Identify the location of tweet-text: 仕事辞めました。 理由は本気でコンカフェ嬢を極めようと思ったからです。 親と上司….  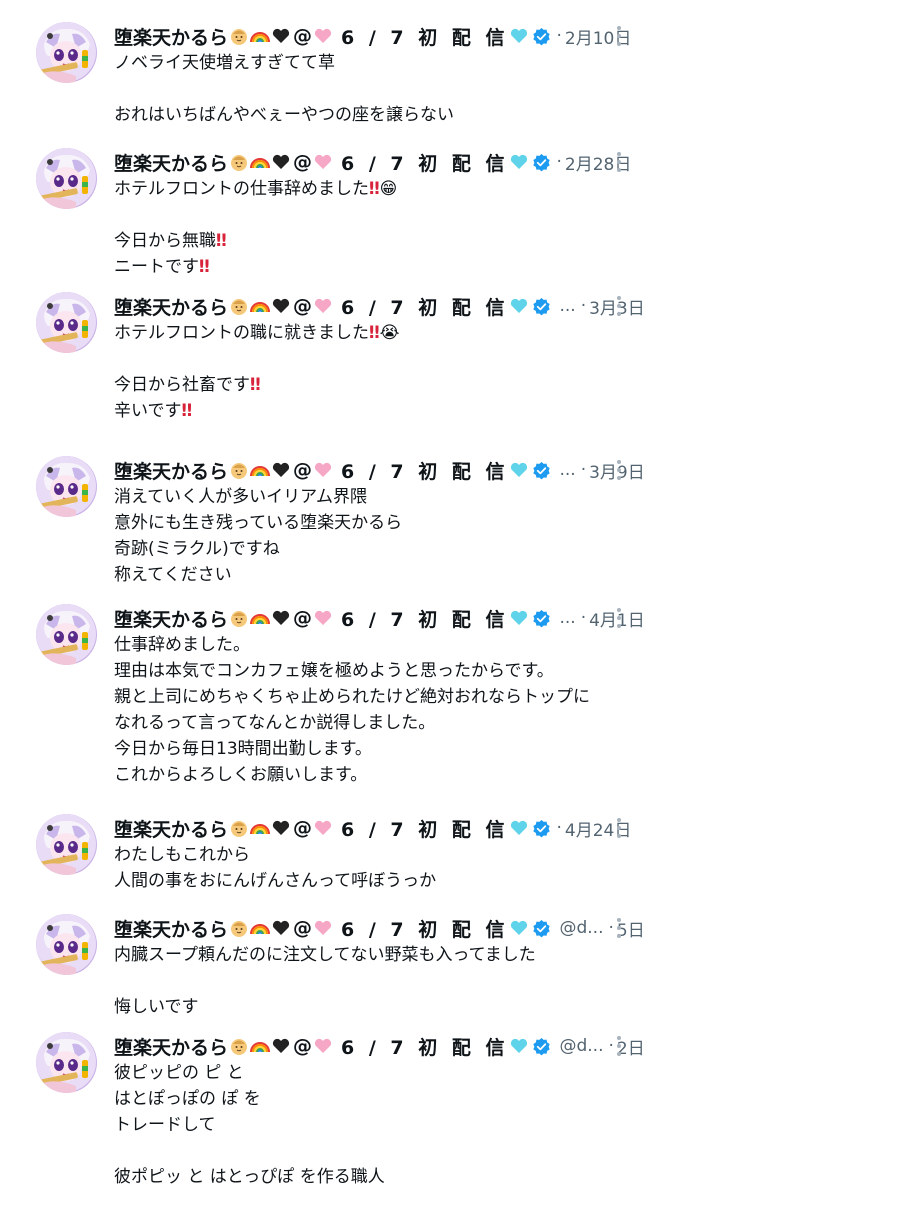
(352, 710).